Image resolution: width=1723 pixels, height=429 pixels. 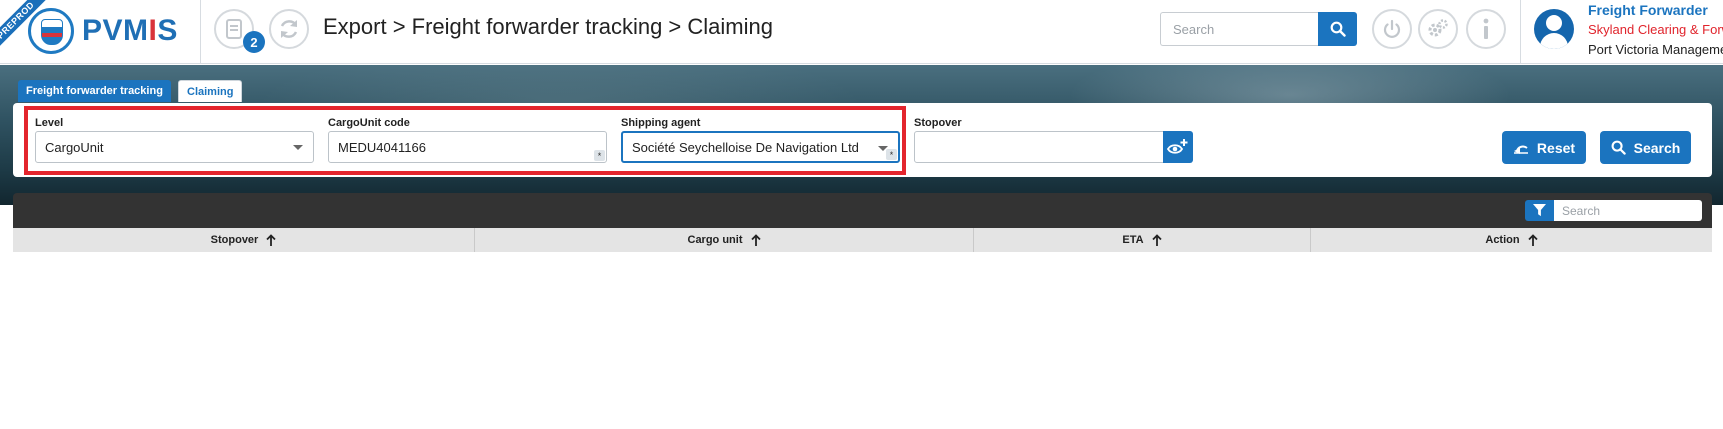 I want to click on column-header-action: Action, so click(x=1511, y=240).